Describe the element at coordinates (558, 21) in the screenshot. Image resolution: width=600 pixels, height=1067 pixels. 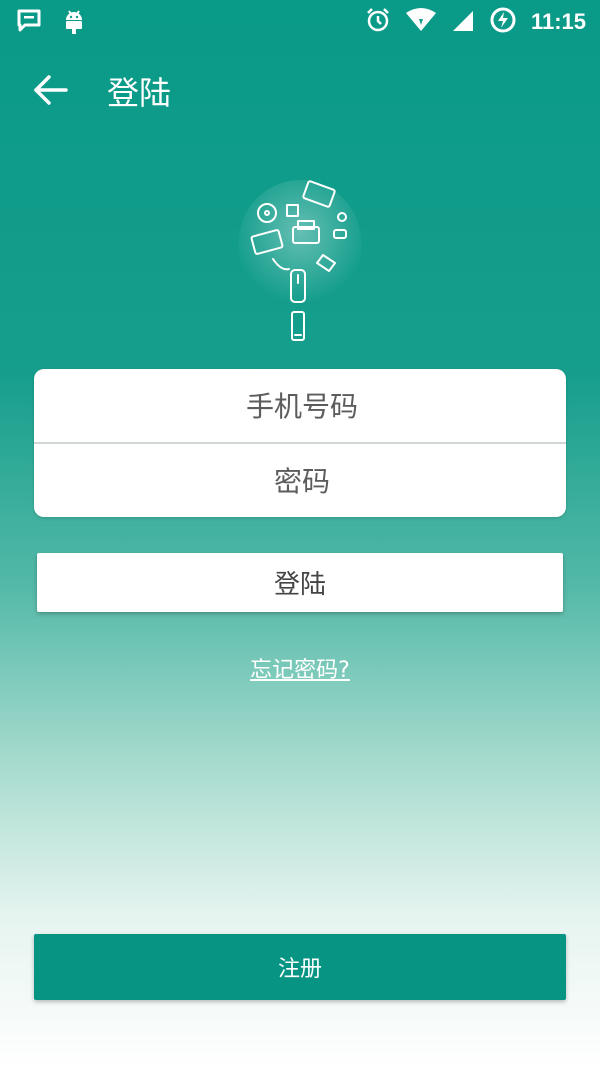
I see `clock-time: 11:15` at that location.